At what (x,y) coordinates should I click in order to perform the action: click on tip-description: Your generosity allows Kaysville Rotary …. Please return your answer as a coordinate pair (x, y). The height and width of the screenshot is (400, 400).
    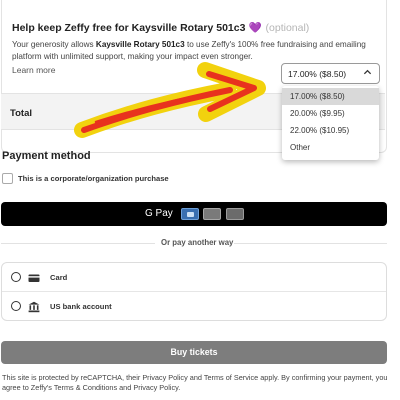
    Looking at the image, I should click on (197, 50).